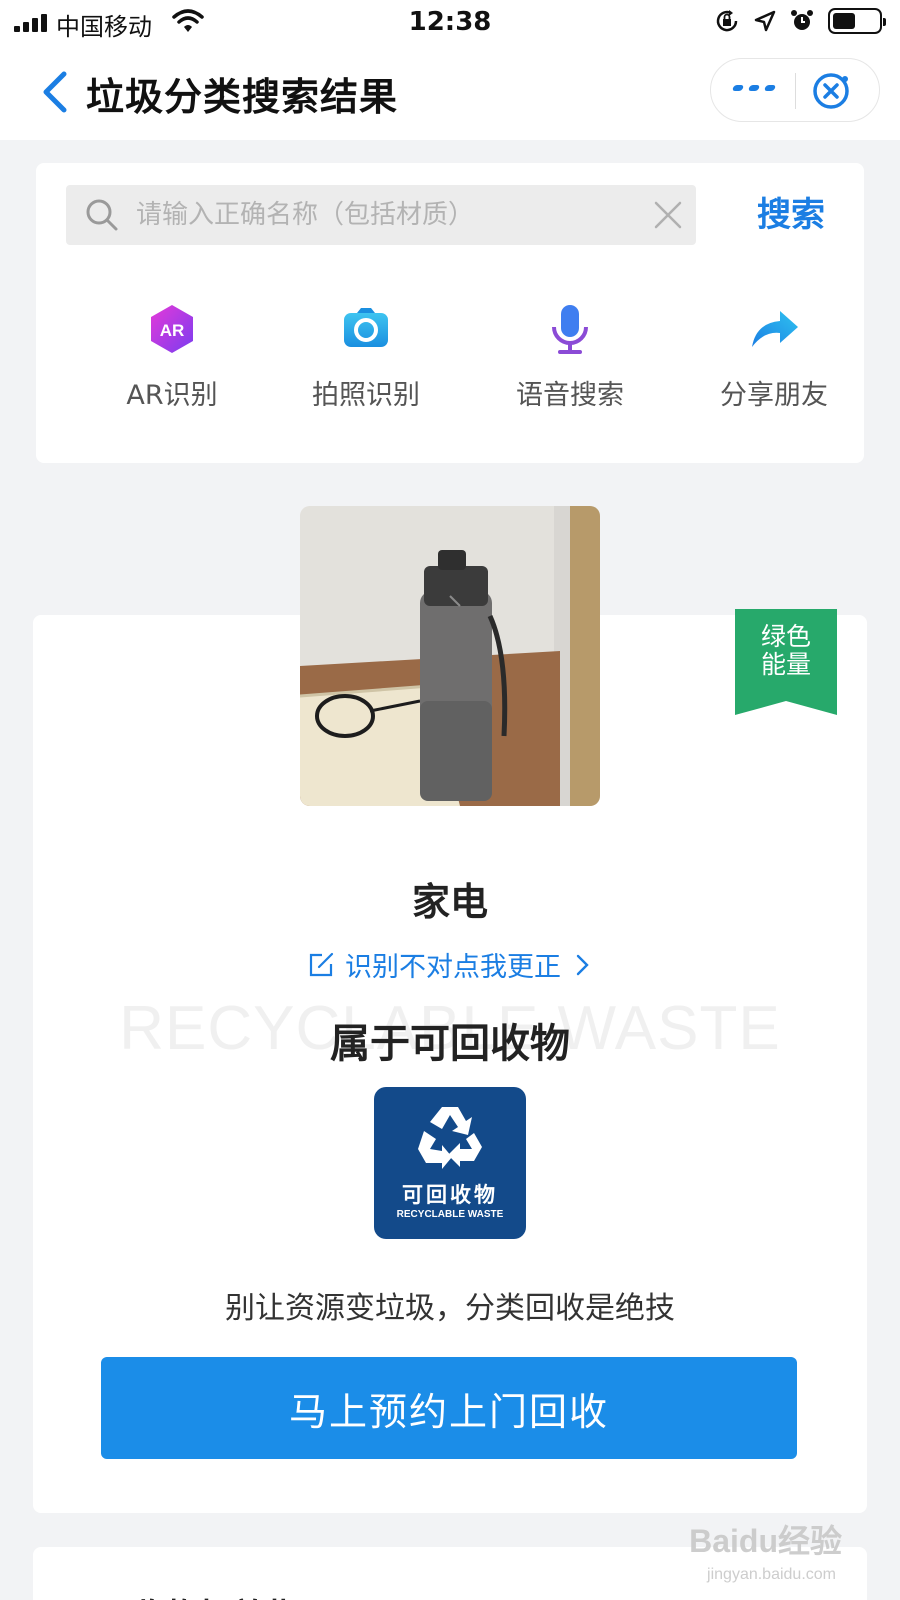  Describe the element at coordinates (450, 1044) in the screenshot. I see `category-title: 属于可回收物` at that location.